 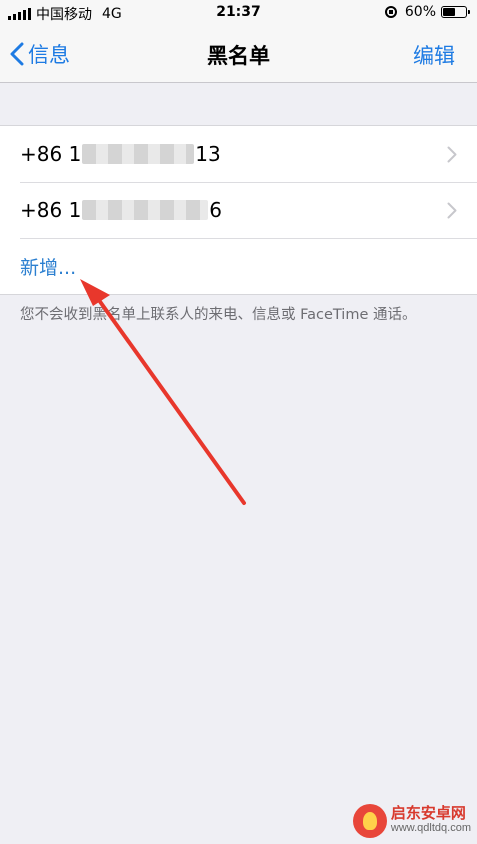 I want to click on watermark-name: 启东安卓网, so click(x=428, y=813).